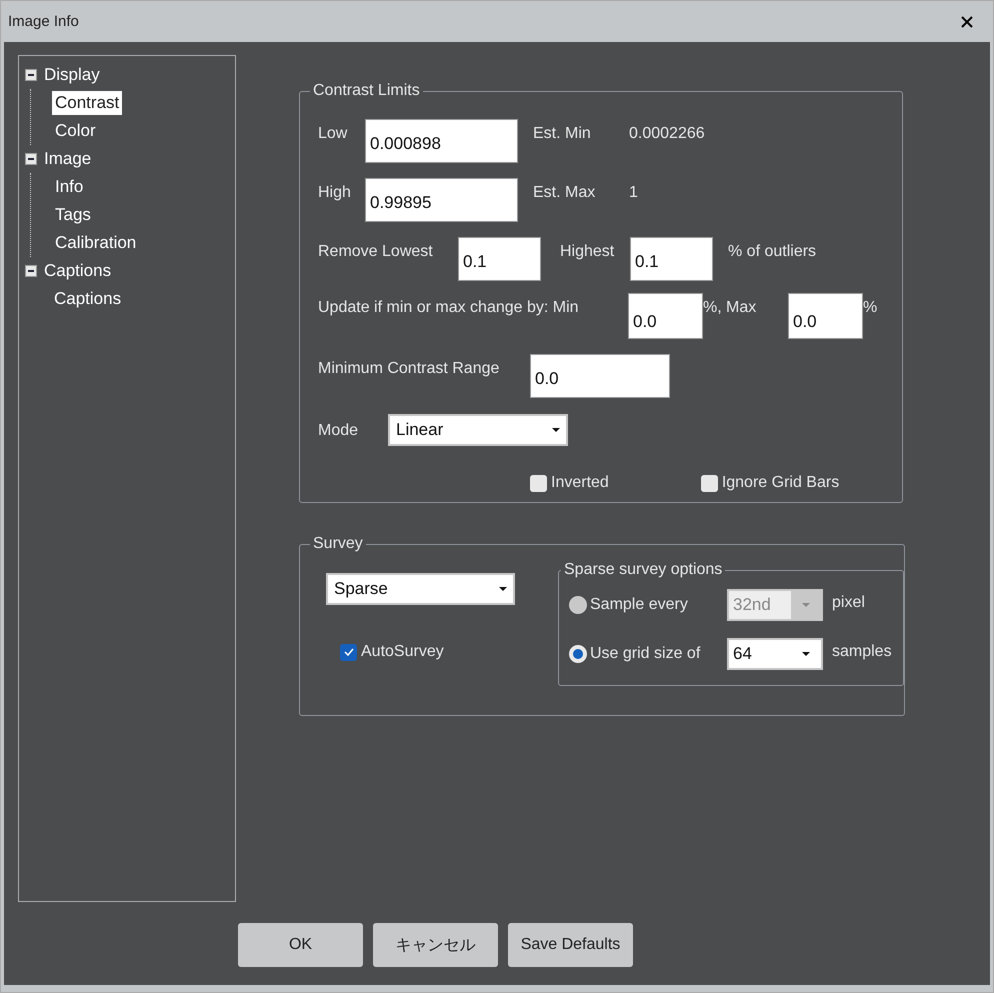 The height and width of the screenshot is (993, 994). I want to click on close-icon, so click(967, 22).